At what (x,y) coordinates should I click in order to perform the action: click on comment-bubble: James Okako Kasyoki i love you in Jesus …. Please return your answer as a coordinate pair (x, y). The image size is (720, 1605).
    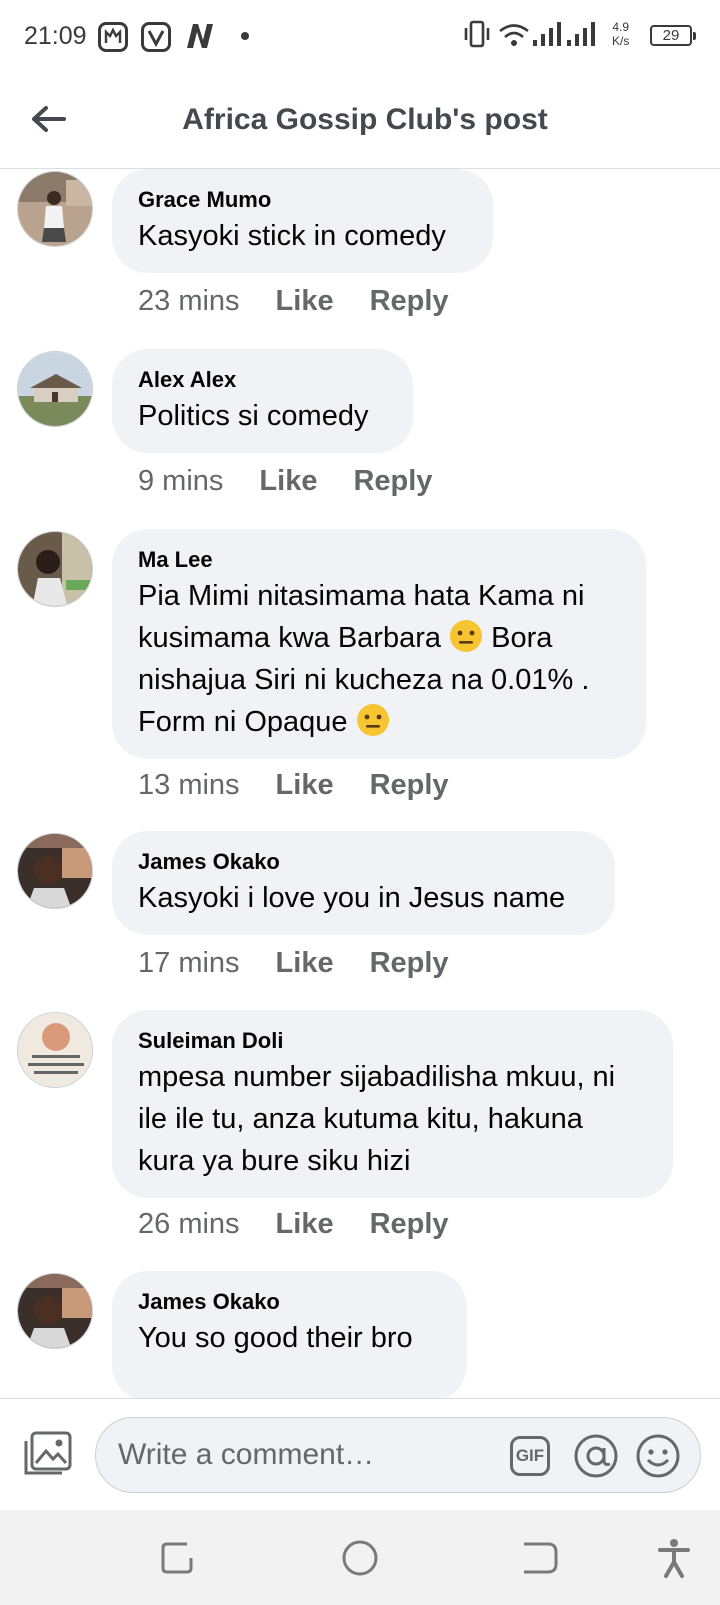
    Looking at the image, I should click on (363, 883).